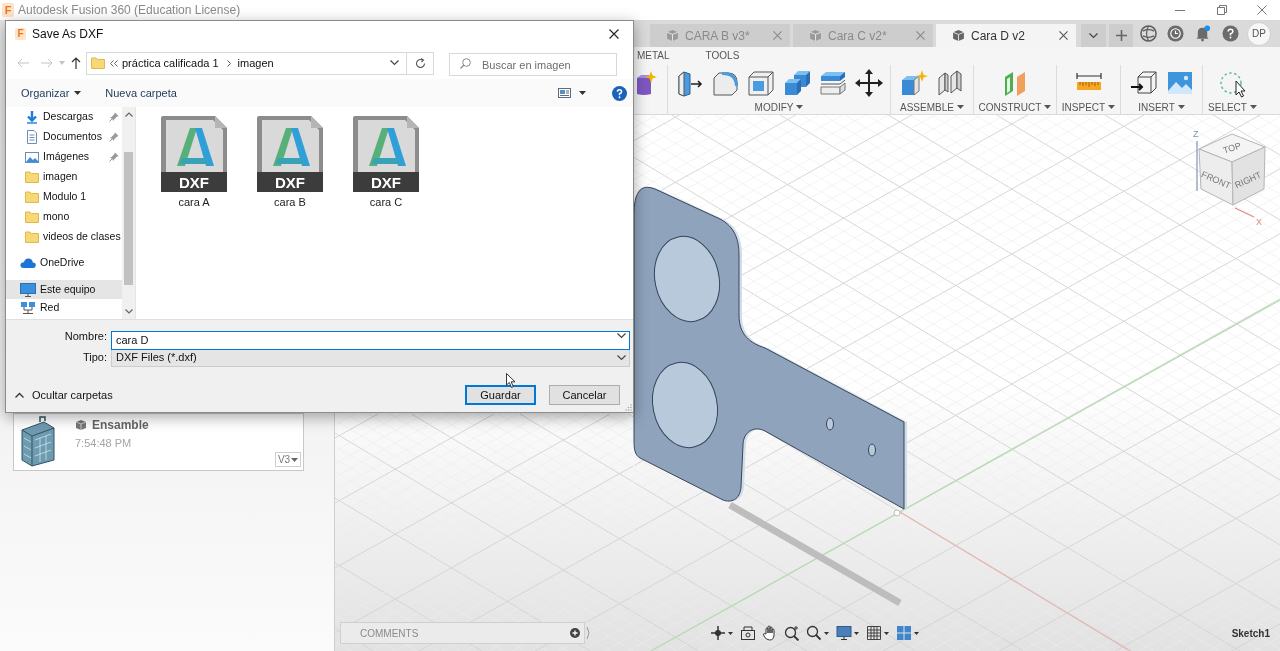 The image size is (1280, 651). I want to click on nav-item: mono, so click(64, 217).